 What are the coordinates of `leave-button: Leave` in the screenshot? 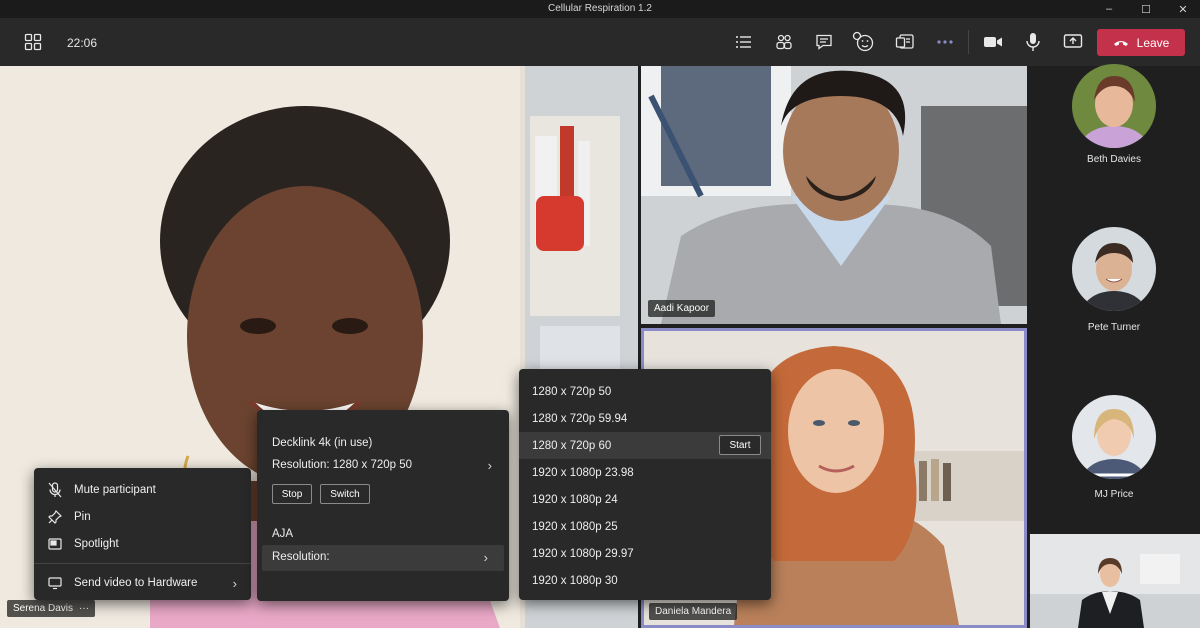 It's located at (1141, 42).